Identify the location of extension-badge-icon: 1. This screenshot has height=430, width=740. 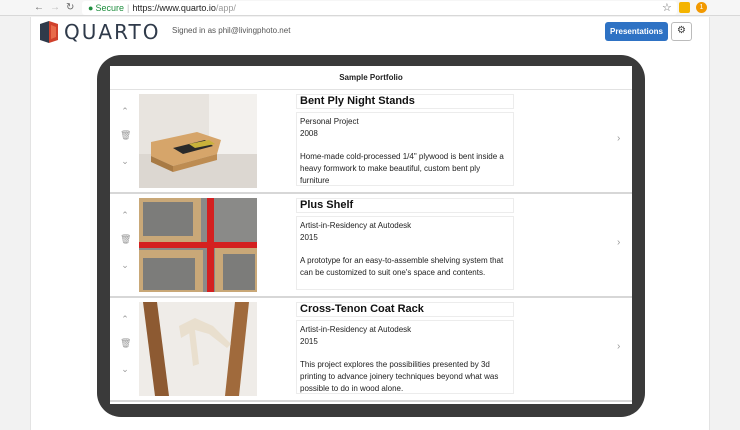
(701, 7).